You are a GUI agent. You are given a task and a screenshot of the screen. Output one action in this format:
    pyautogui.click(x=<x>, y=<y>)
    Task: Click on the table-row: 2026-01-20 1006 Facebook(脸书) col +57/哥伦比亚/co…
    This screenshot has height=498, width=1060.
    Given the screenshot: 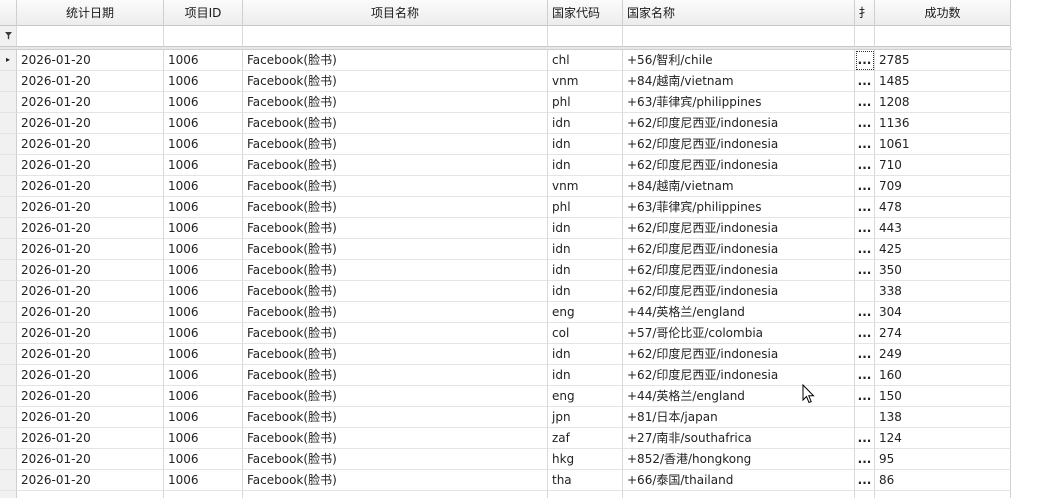 What is the action you would take?
    pyautogui.click(x=505, y=333)
    